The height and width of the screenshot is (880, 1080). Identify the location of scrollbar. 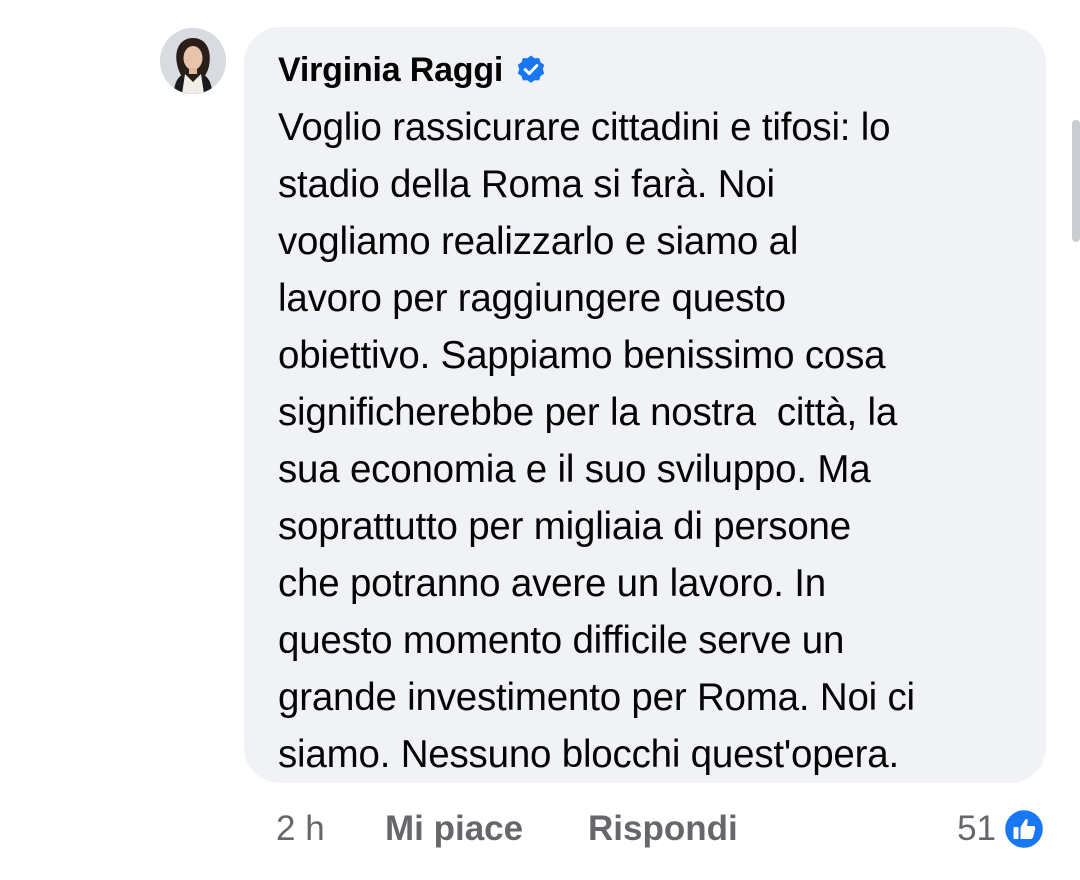
(1076, 181).